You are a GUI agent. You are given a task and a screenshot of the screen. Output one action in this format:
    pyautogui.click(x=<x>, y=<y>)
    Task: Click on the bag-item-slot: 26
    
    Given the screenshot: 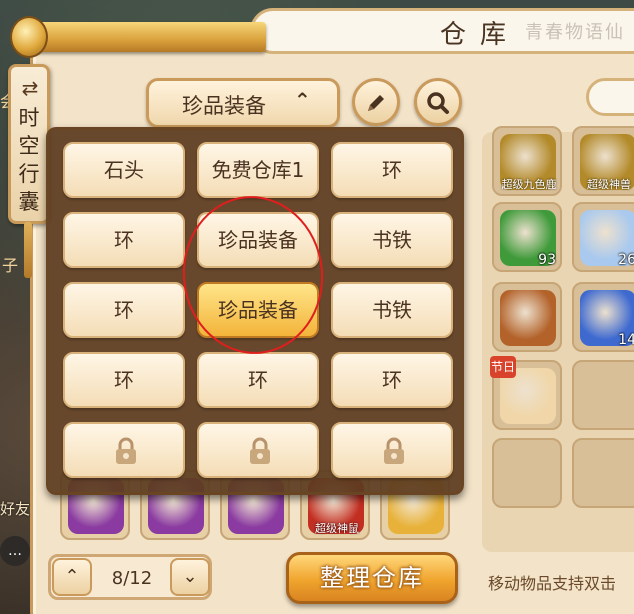 What is the action you would take?
    pyautogui.click(x=603, y=237)
    